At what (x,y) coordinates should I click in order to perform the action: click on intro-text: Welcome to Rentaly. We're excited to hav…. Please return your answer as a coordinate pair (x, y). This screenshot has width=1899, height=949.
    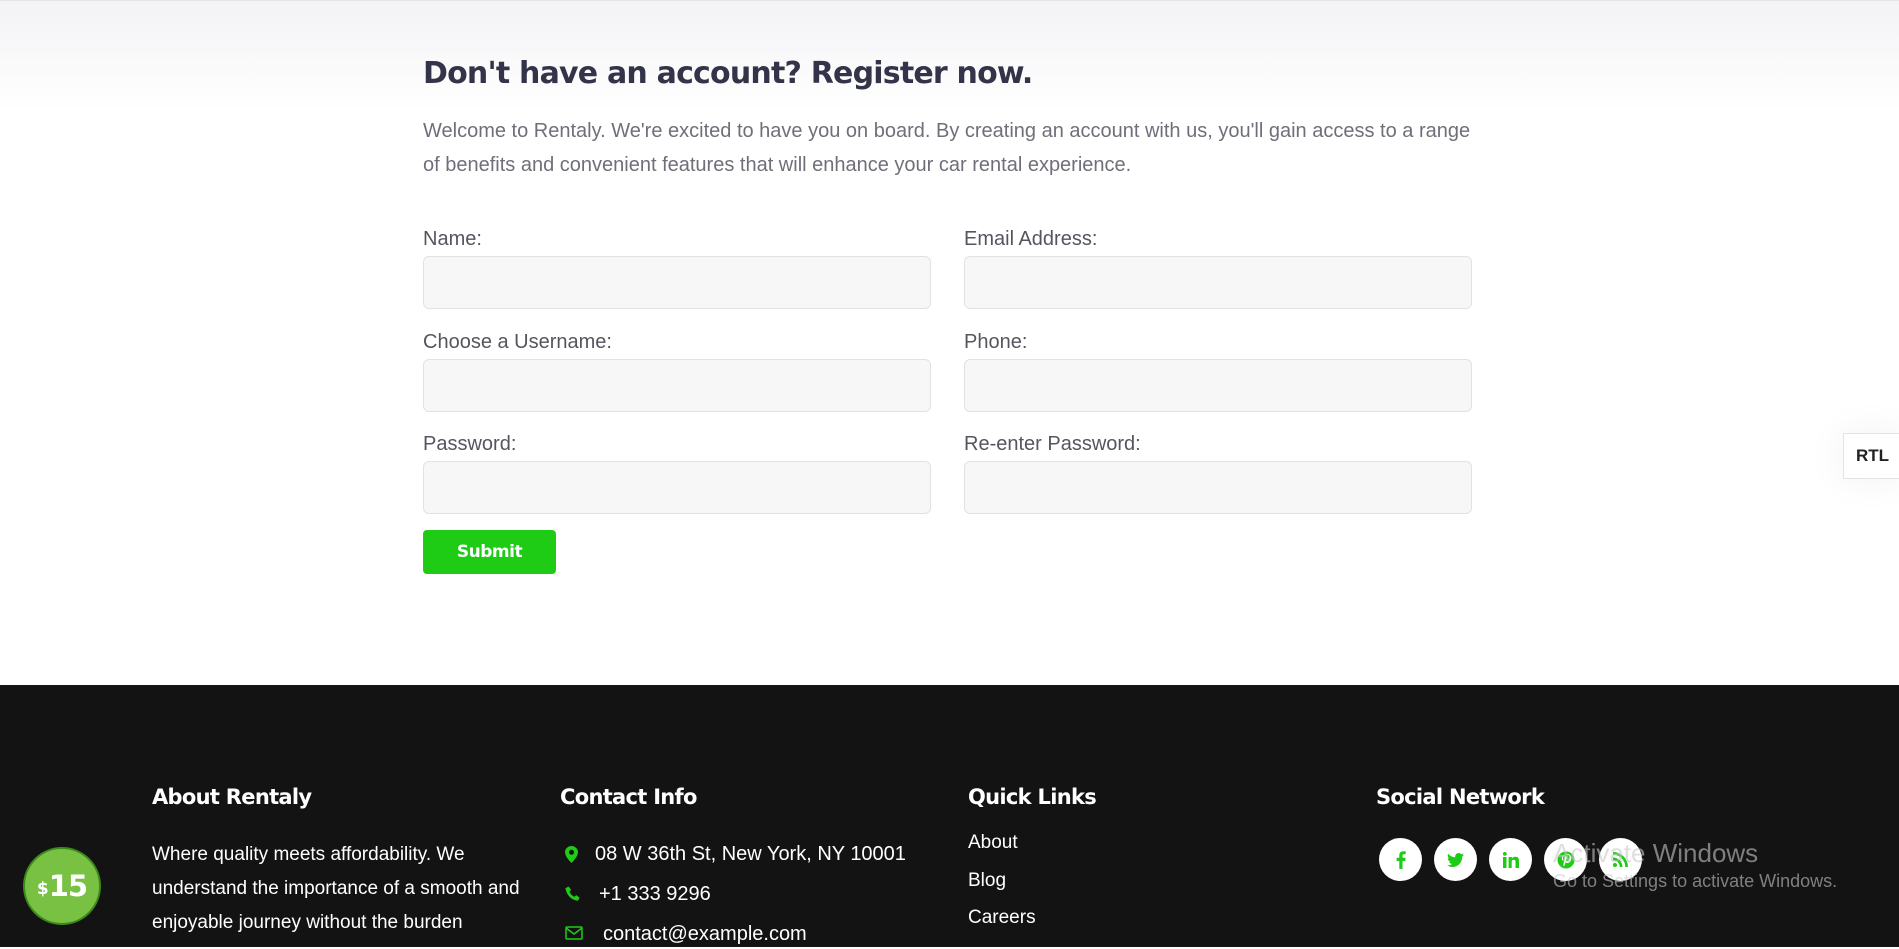
    Looking at the image, I should click on (947, 148).